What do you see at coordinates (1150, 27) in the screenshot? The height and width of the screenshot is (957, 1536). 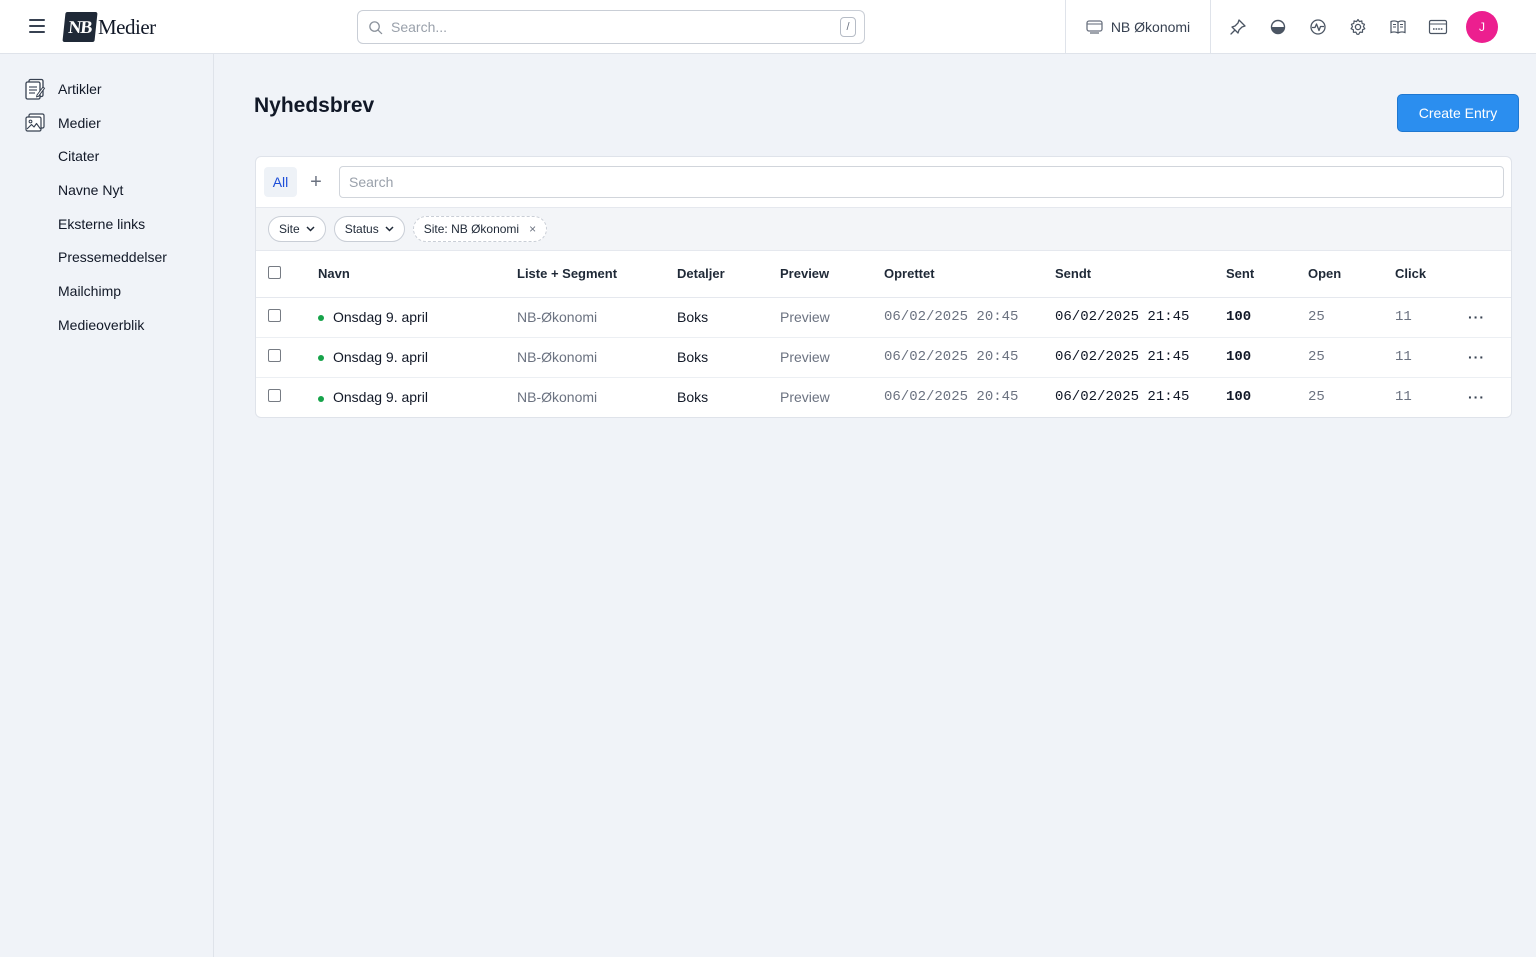 I see `site-name: NB Økonomi` at bounding box center [1150, 27].